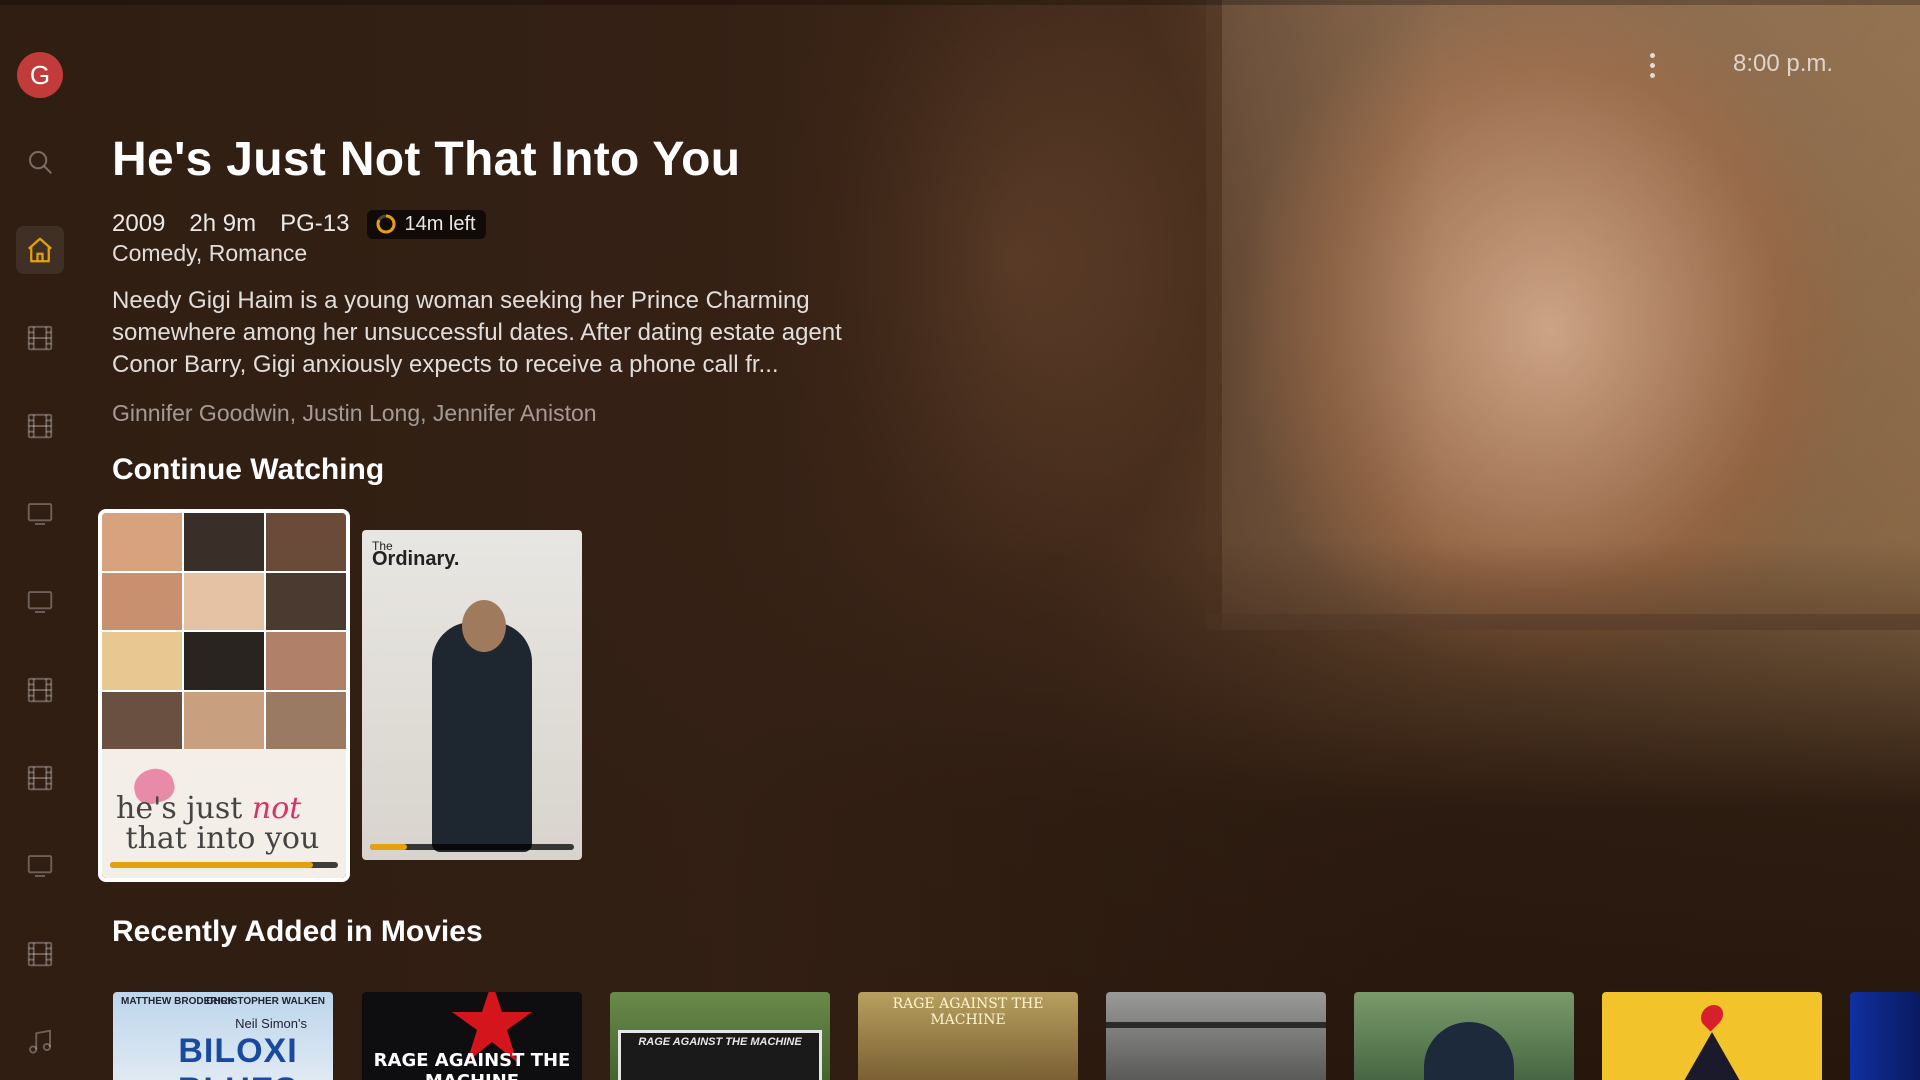 The width and height of the screenshot is (1920, 1080). I want to click on poster-title: BILOXI BLUES, so click(238, 1056).